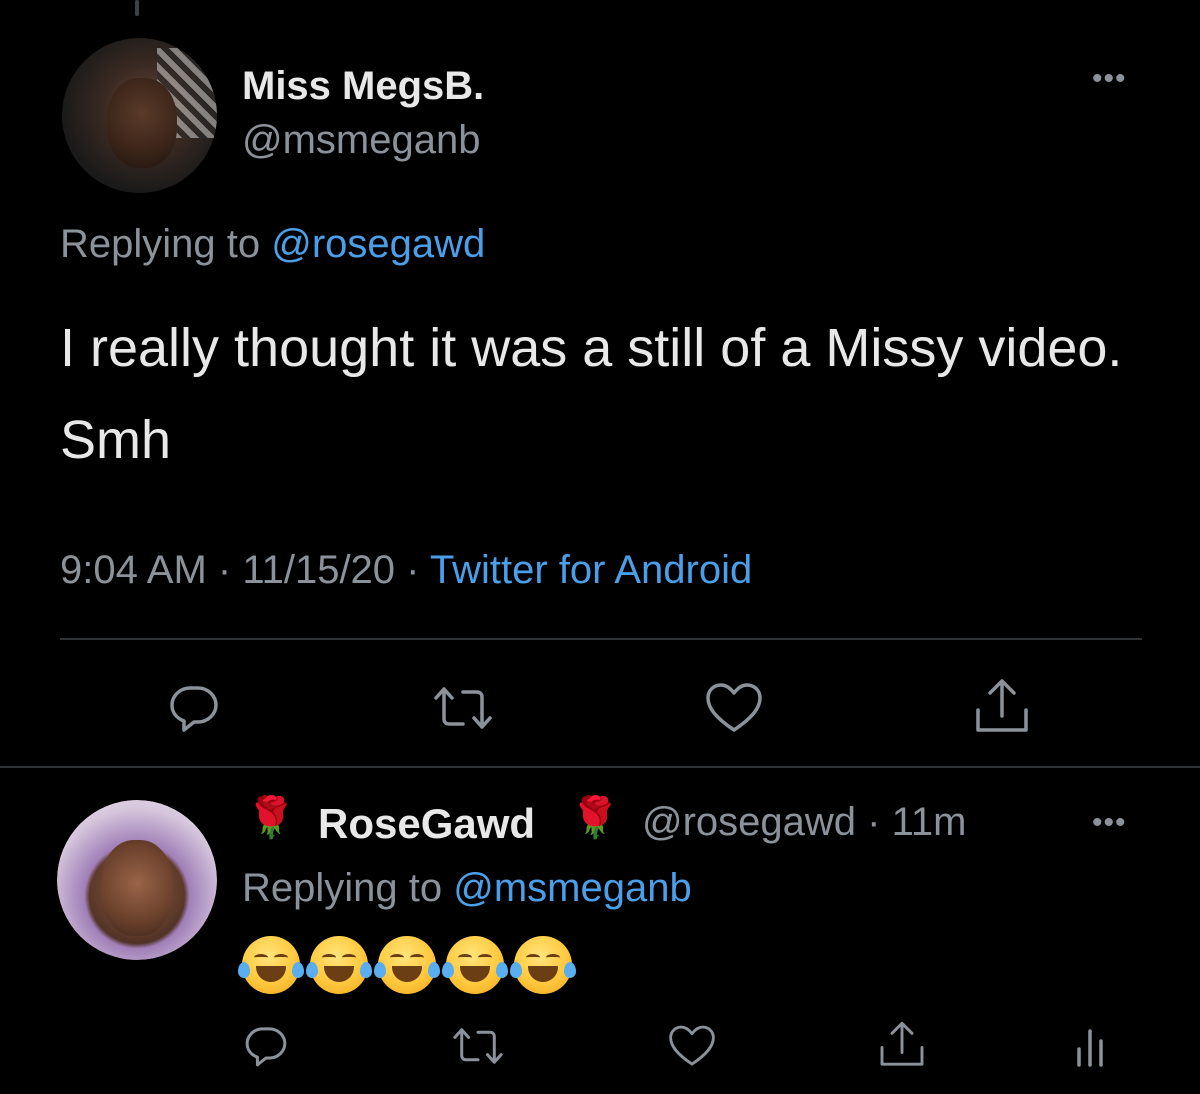 This screenshot has width=1200, height=1094. I want to click on user-handle: @msmeganb, so click(361, 140).